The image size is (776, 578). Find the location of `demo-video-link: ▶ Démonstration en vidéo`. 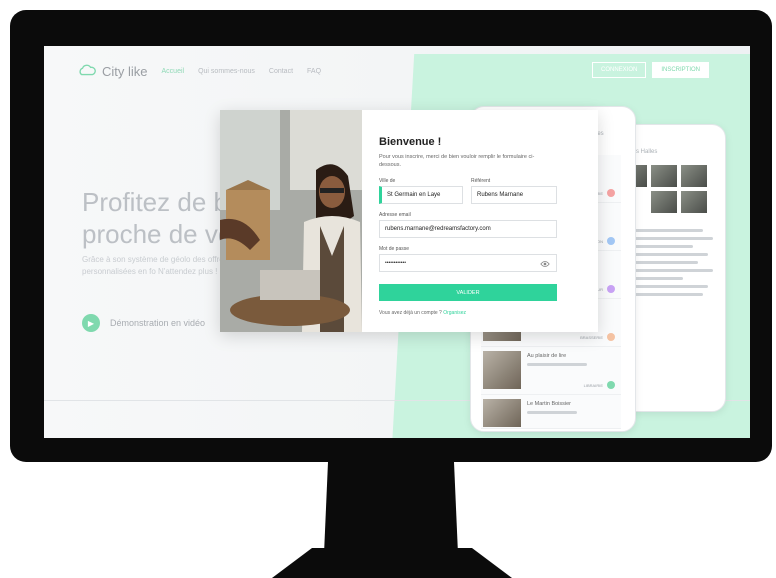

demo-video-link: ▶ Démonstration en vidéo is located at coordinates (143, 323).